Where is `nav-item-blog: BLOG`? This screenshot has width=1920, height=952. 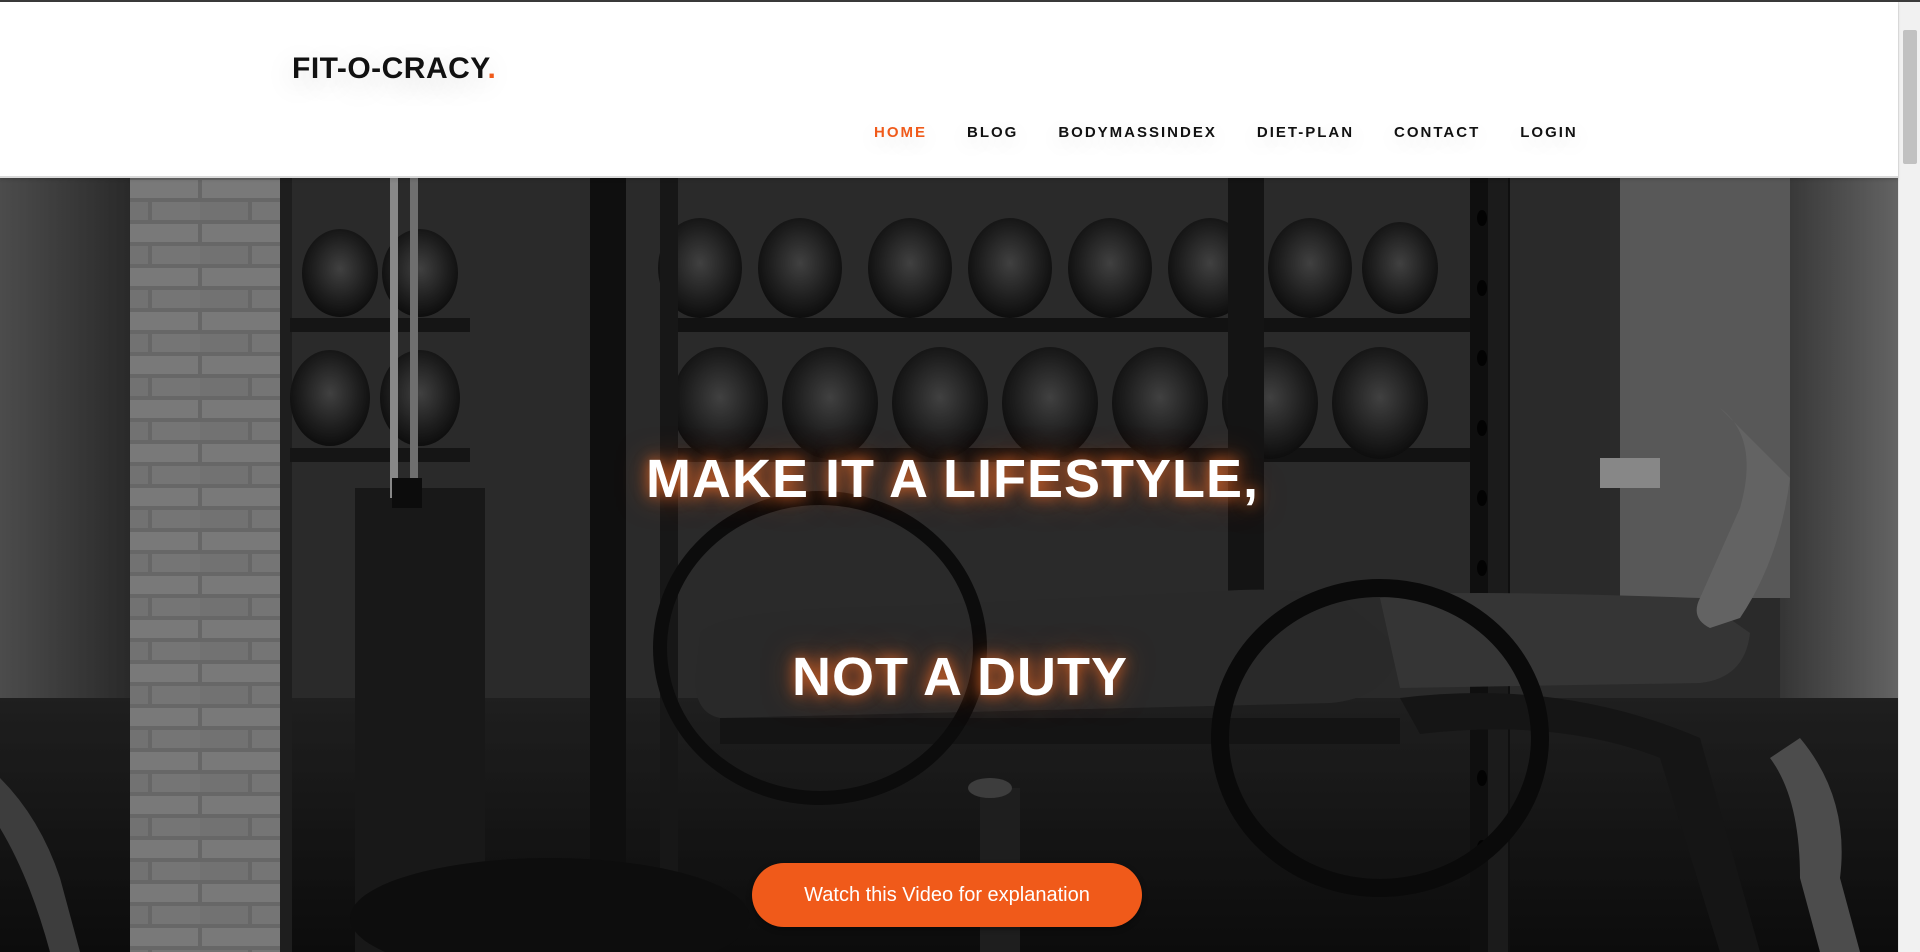
nav-item-blog: BLOG is located at coordinates (992, 132).